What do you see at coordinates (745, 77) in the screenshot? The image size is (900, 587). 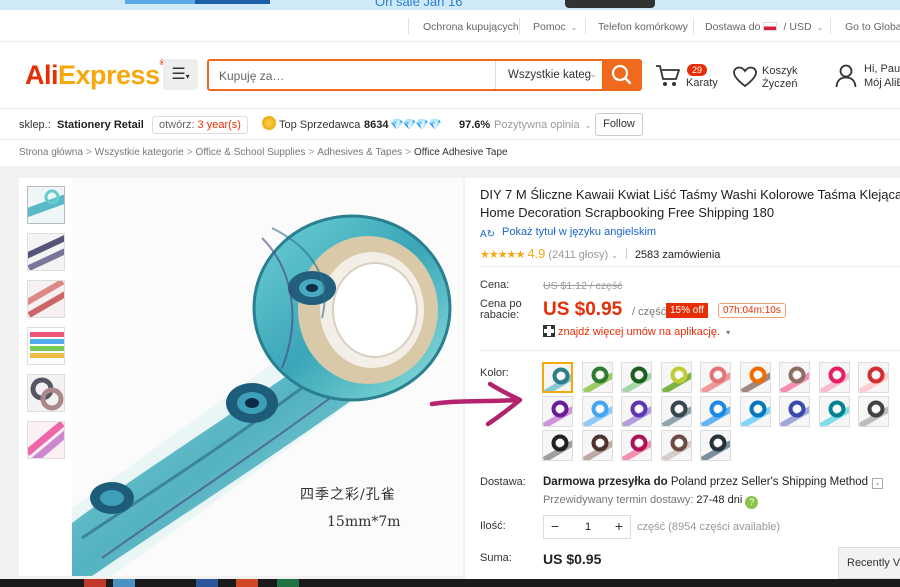 I see `heart-icon` at bounding box center [745, 77].